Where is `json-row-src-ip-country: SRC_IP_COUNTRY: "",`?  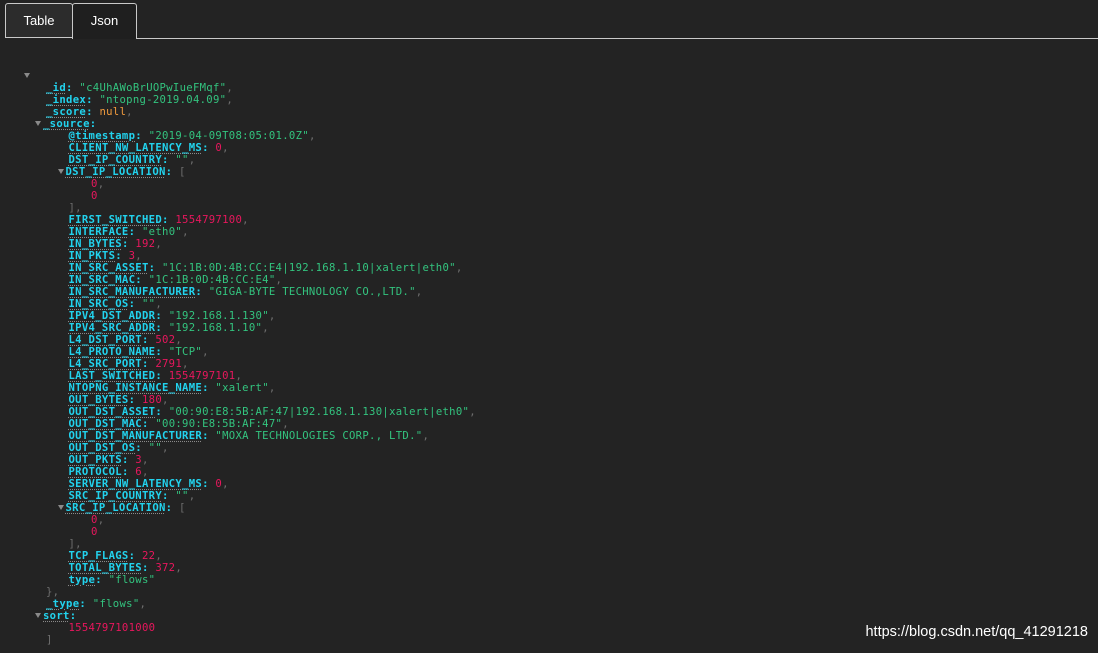 json-row-src-ip-country: SRC_IP_COUNTRY: "", is located at coordinates (132, 496).